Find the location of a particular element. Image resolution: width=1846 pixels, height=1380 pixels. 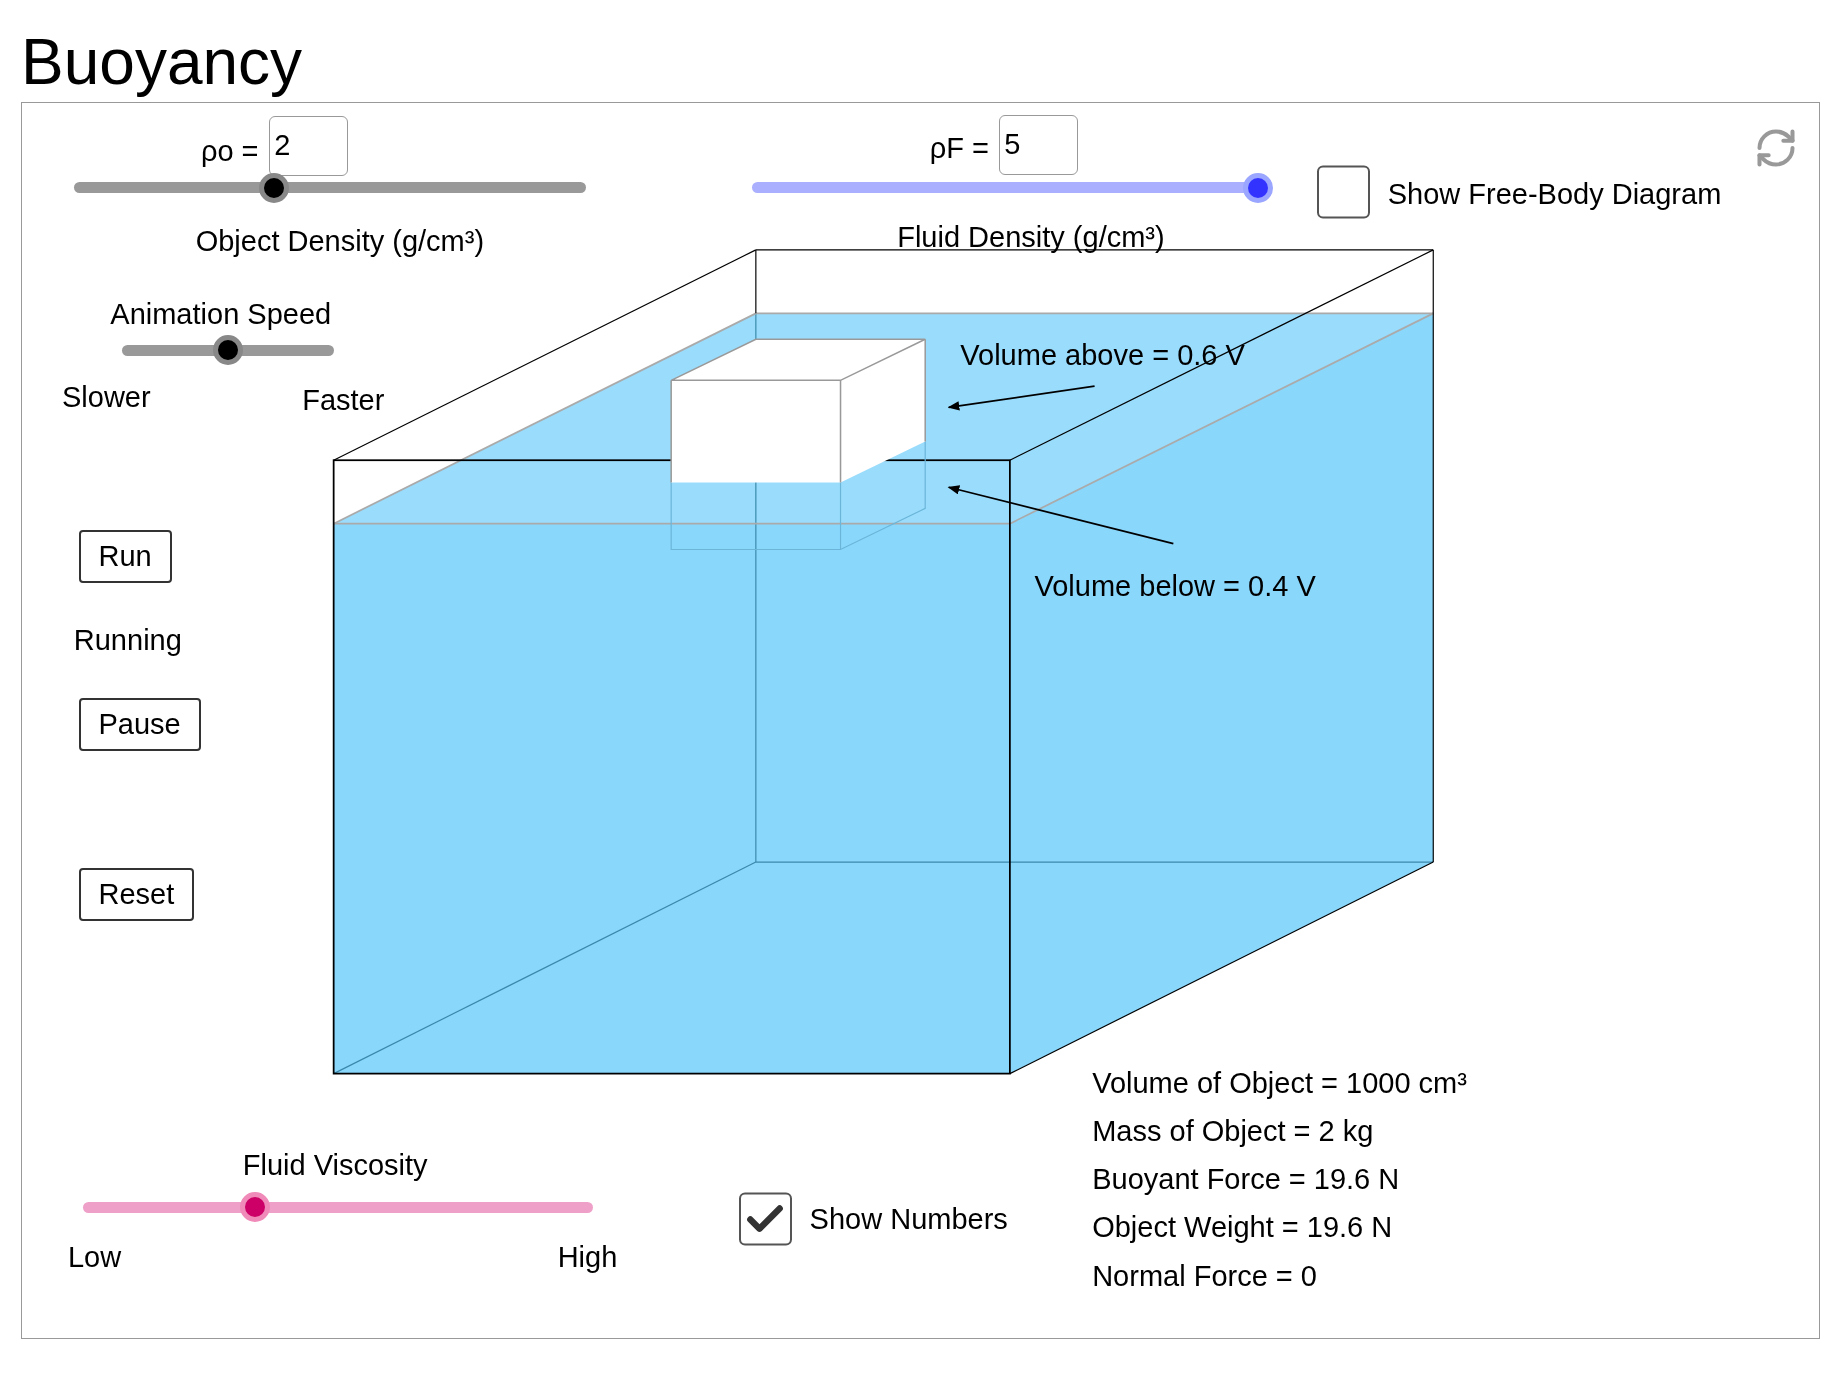

density-symbol: ρF = is located at coordinates (959, 148).